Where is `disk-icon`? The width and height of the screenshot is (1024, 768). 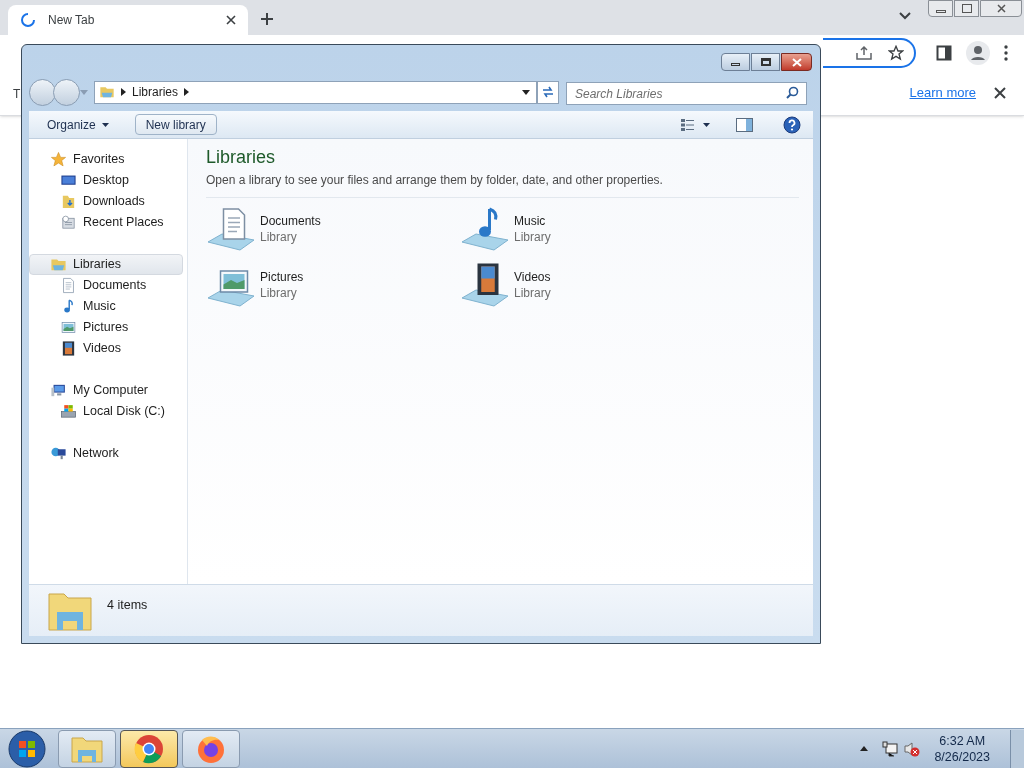
disk-icon is located at coordinates (68, 411).